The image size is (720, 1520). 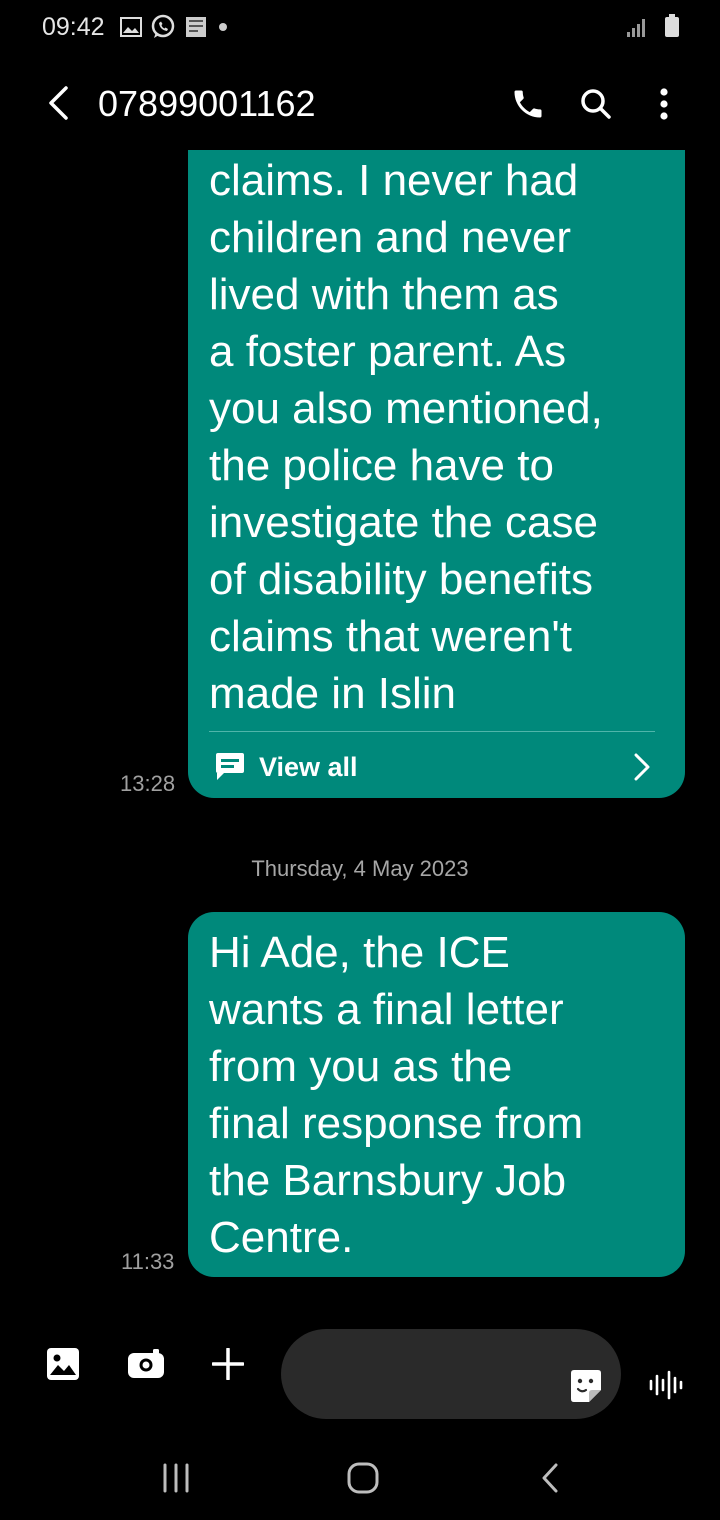 What do you see at coordinates (196, 27) in the screenshot?
I see `app-icon` at bounding box center [196, 27].